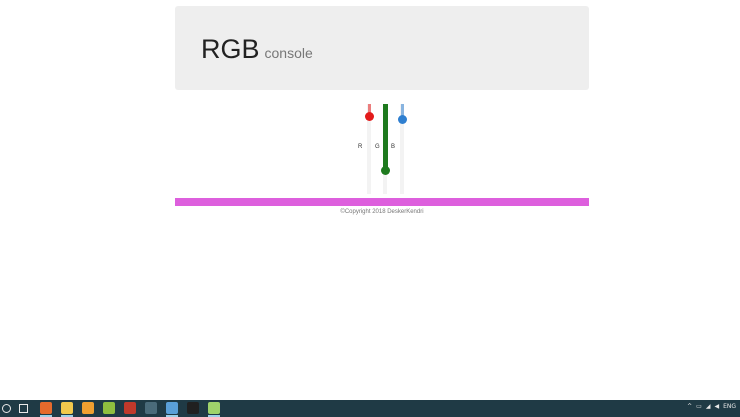 The height and width of the screenshot is (417, 740). Describe the element at coordinates (716, 406) in the screenshot. I see `volume-icon: ◀` at that location.